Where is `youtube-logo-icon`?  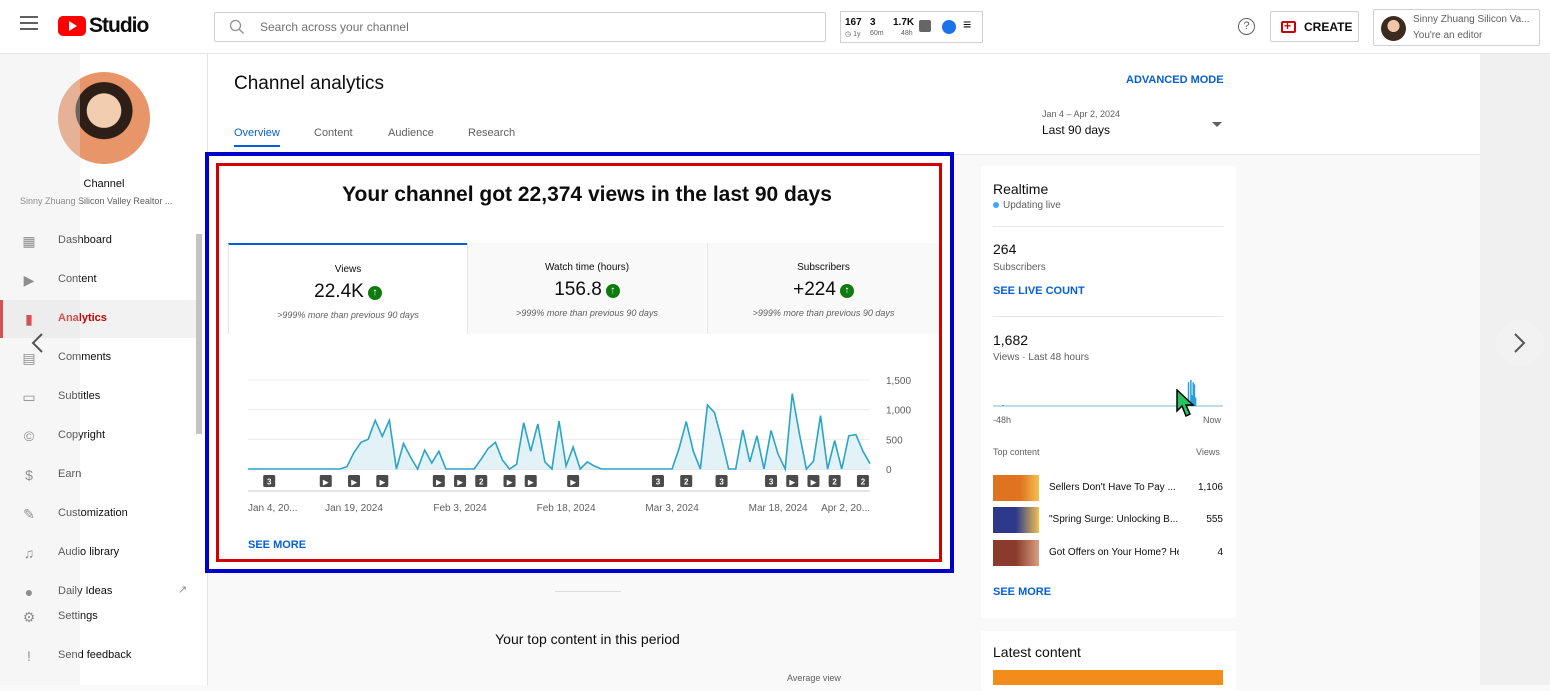 youtube-logo-icon is located at coordinates (72, 26).